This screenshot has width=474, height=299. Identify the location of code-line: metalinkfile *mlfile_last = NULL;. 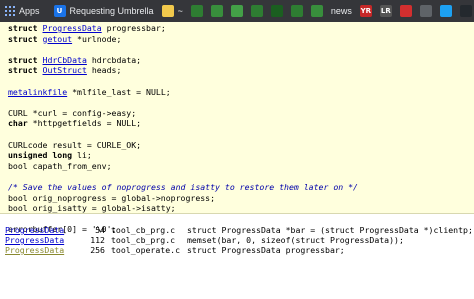
(89, 92).